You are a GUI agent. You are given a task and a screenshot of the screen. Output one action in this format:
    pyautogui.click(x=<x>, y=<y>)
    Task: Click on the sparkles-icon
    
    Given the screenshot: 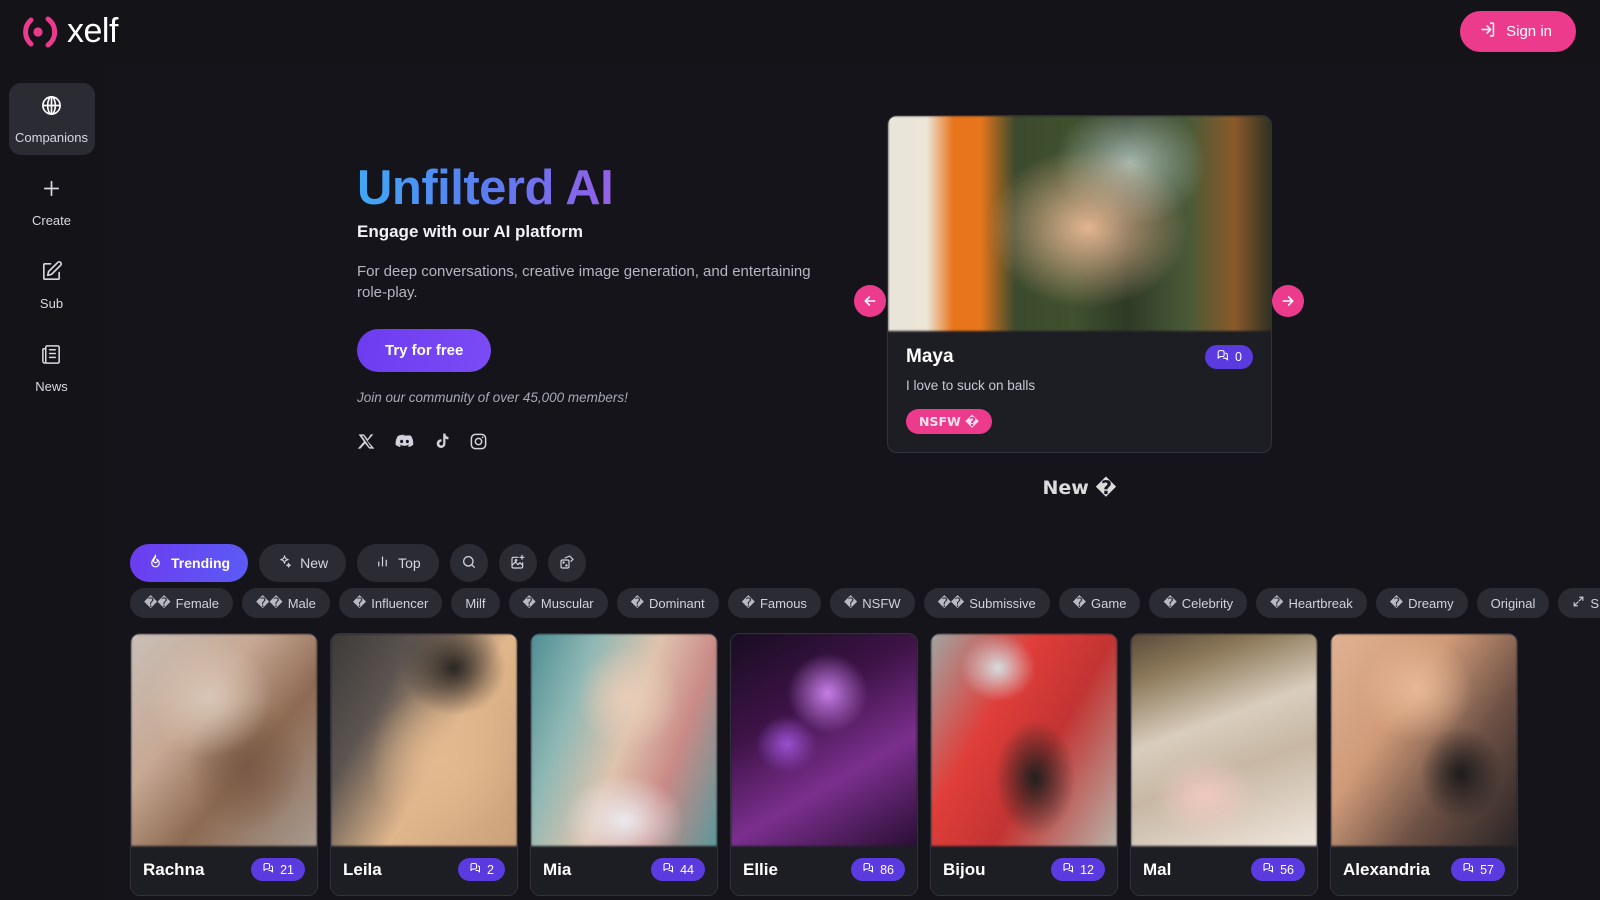 What is the action you would take?
    pyautogui.click(x=284, y=563)
    